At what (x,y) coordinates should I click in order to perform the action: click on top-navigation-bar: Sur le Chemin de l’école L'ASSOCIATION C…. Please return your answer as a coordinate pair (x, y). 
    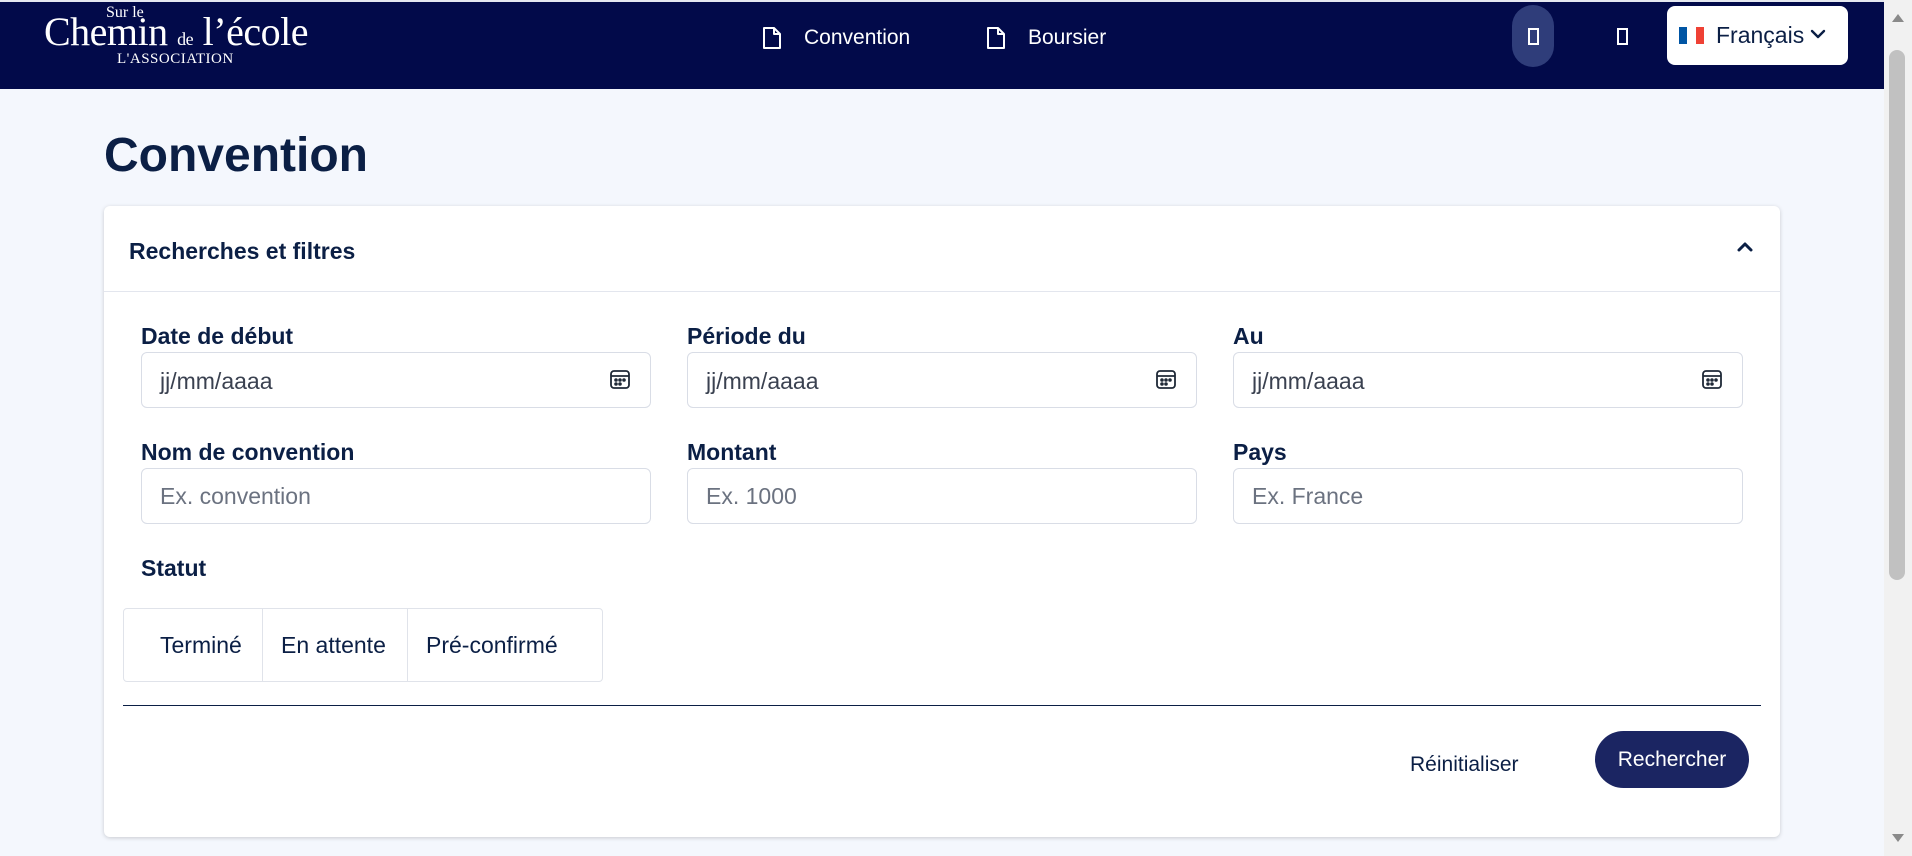
    Looking at the image, I should click on (942, 44).